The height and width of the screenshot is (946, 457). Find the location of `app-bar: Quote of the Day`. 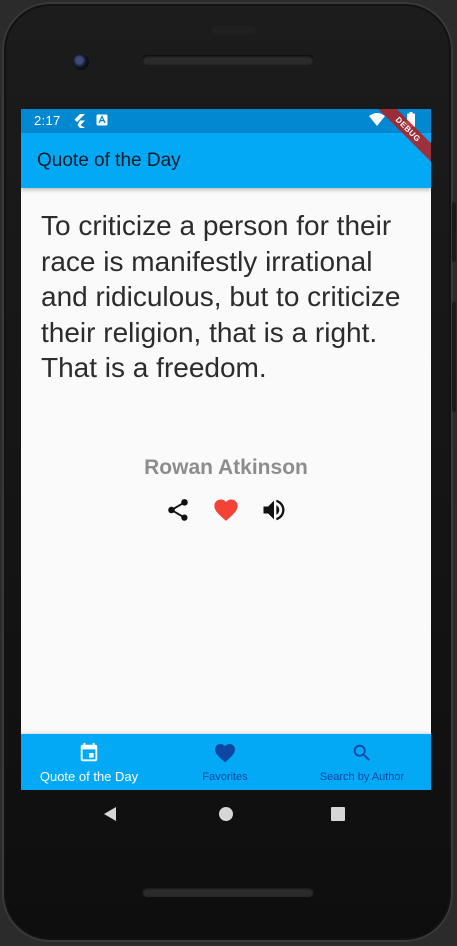

app-bar: Quote of the Day is located at coordinates (226, 160).